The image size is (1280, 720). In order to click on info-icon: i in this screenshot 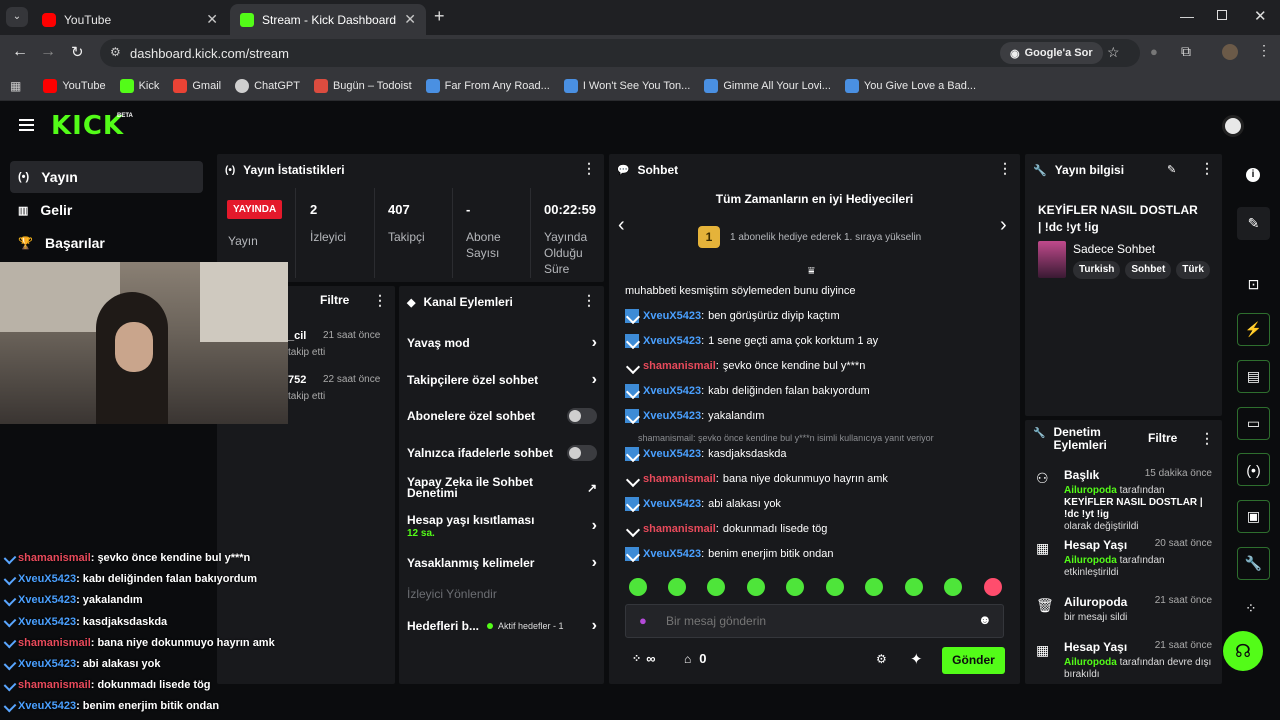, I will do `click(1253, 175)`.